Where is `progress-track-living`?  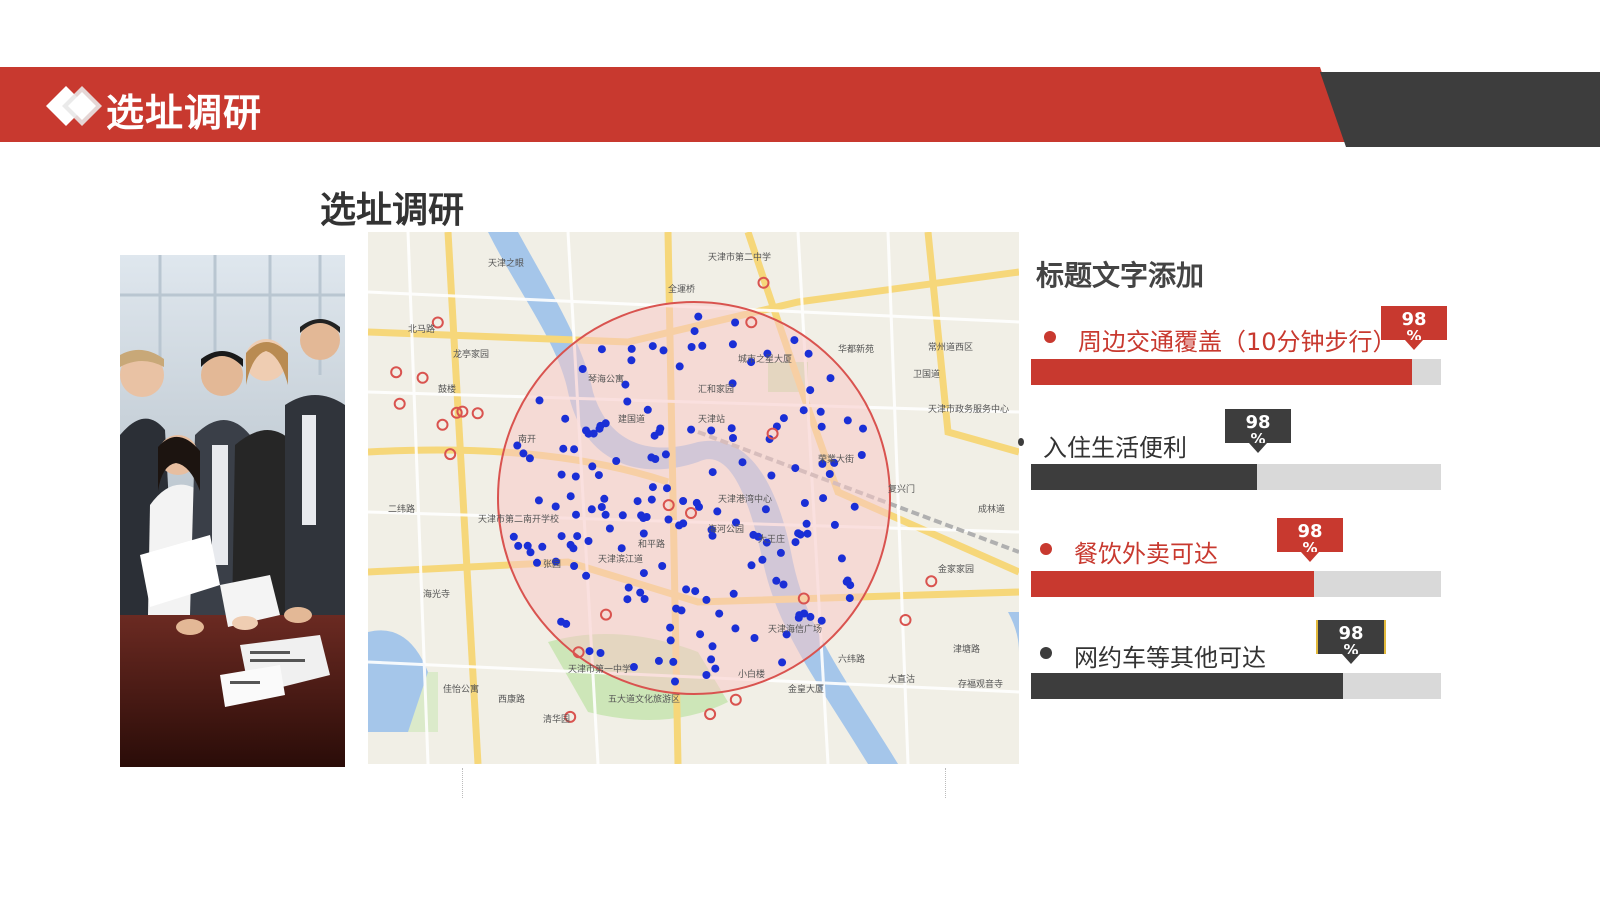
progress-track-living is located at coordinates (1236, 477).